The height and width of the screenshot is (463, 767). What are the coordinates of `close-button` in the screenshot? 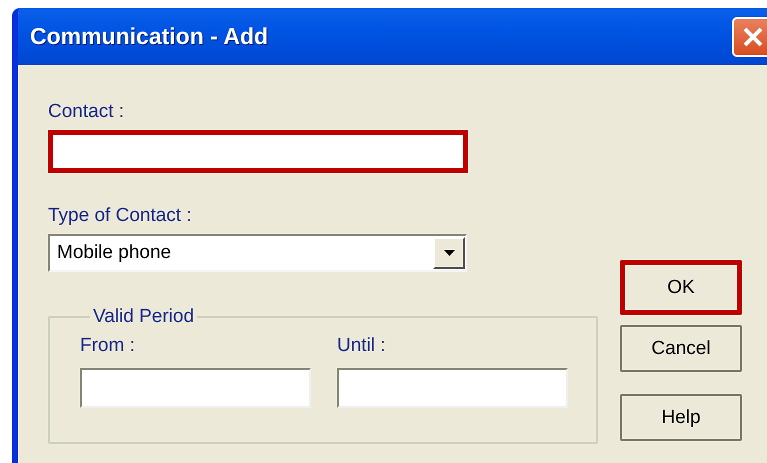 It's located at (749, 36).